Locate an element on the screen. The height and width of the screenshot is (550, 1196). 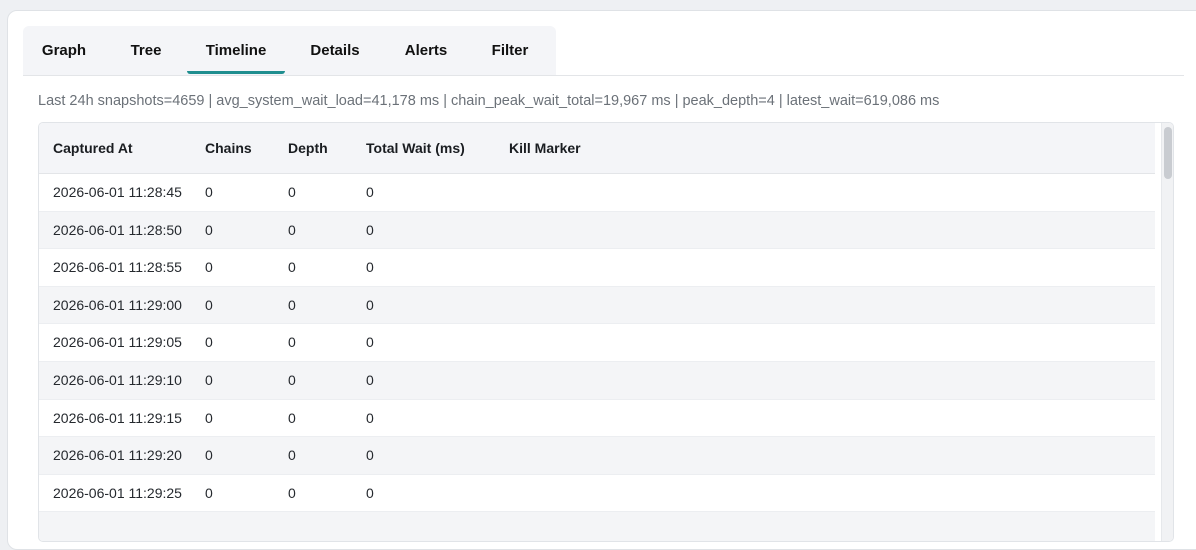
table-row: 2026-06-01 11:28:55 0 0 0 is located at coordinates (597, 268).